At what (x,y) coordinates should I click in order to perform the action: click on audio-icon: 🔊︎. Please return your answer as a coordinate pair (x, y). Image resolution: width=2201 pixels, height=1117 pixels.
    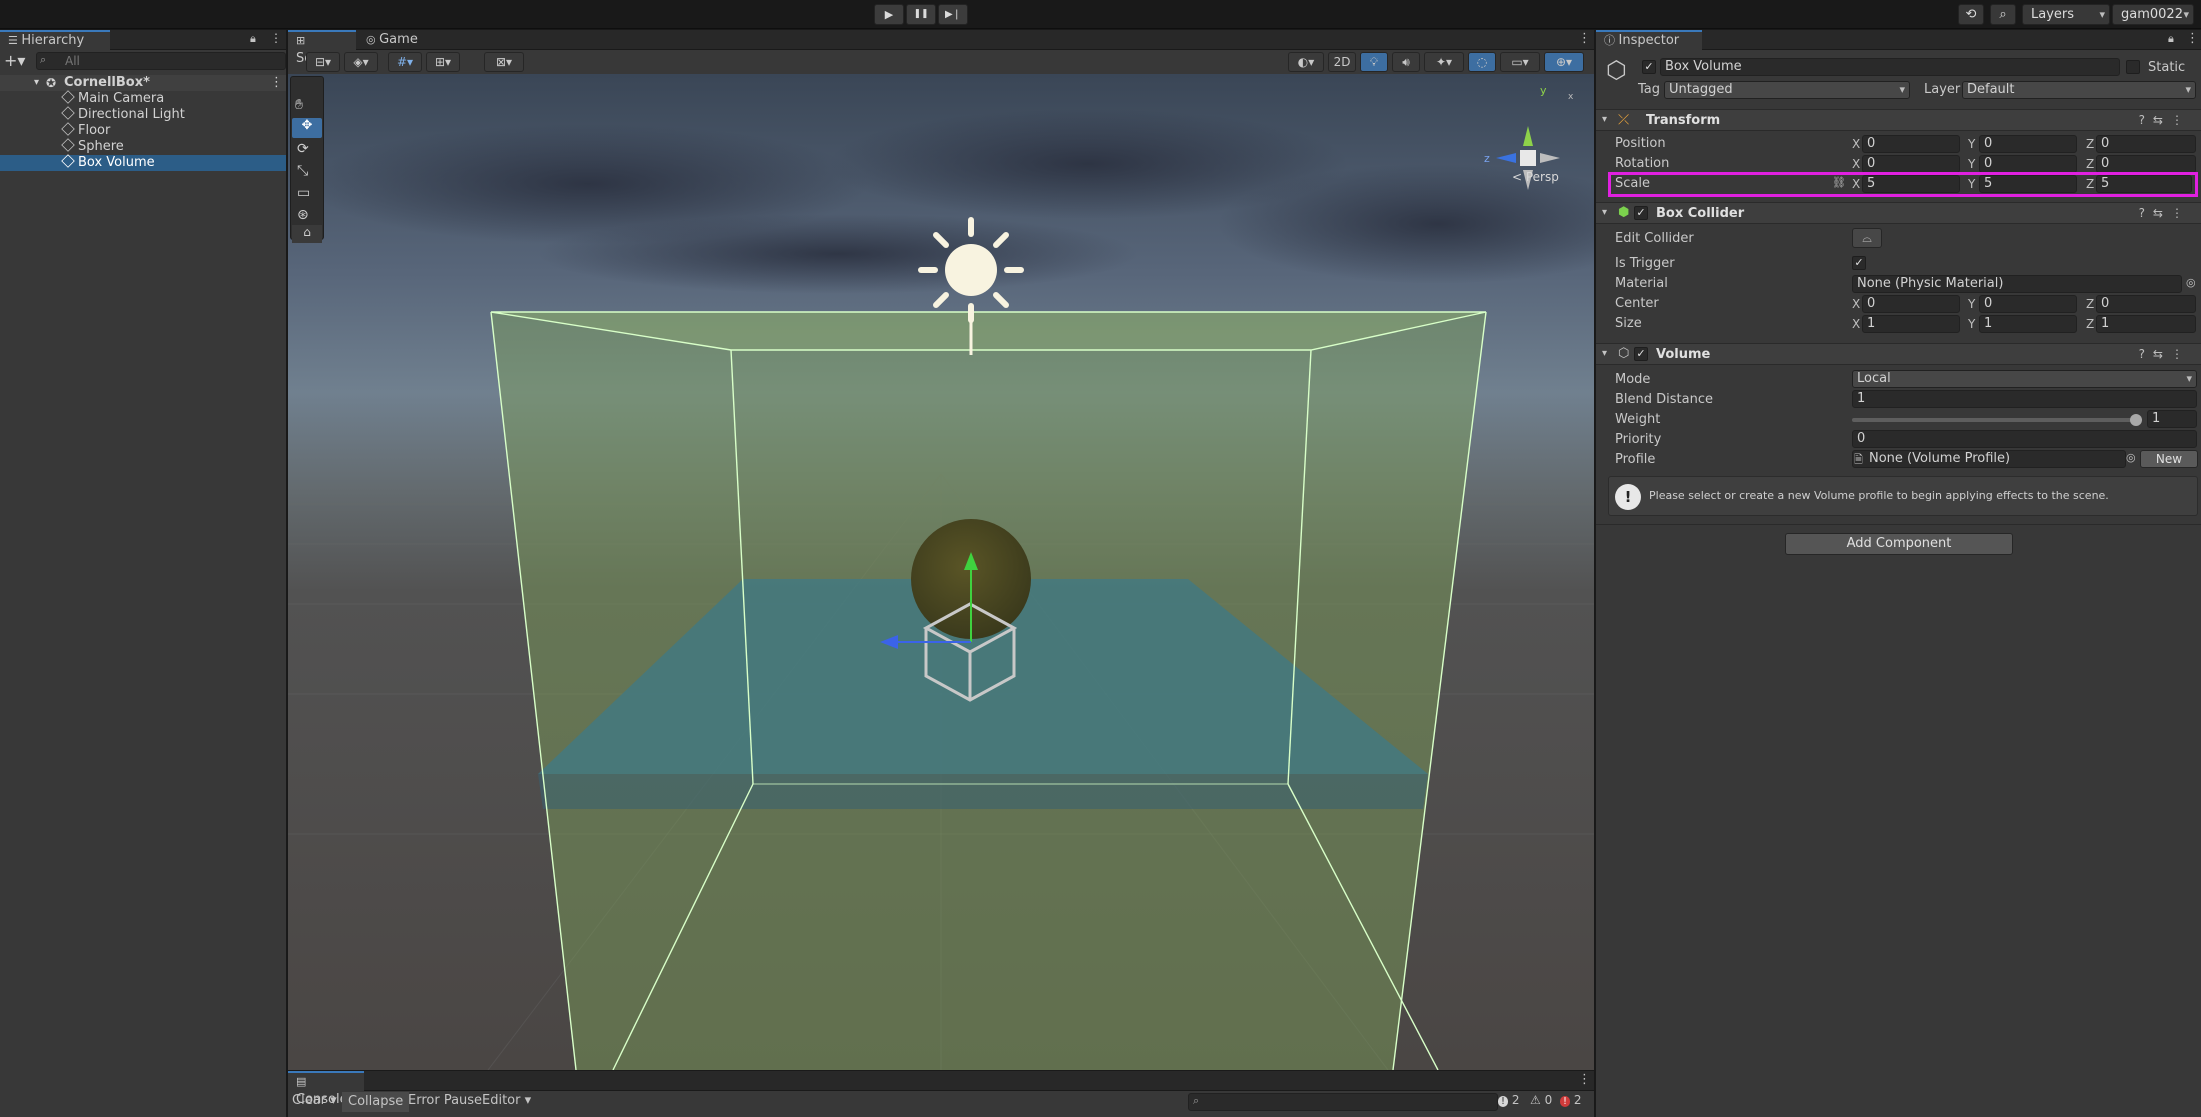
    Looking at the image, I should click on (1406, 62).